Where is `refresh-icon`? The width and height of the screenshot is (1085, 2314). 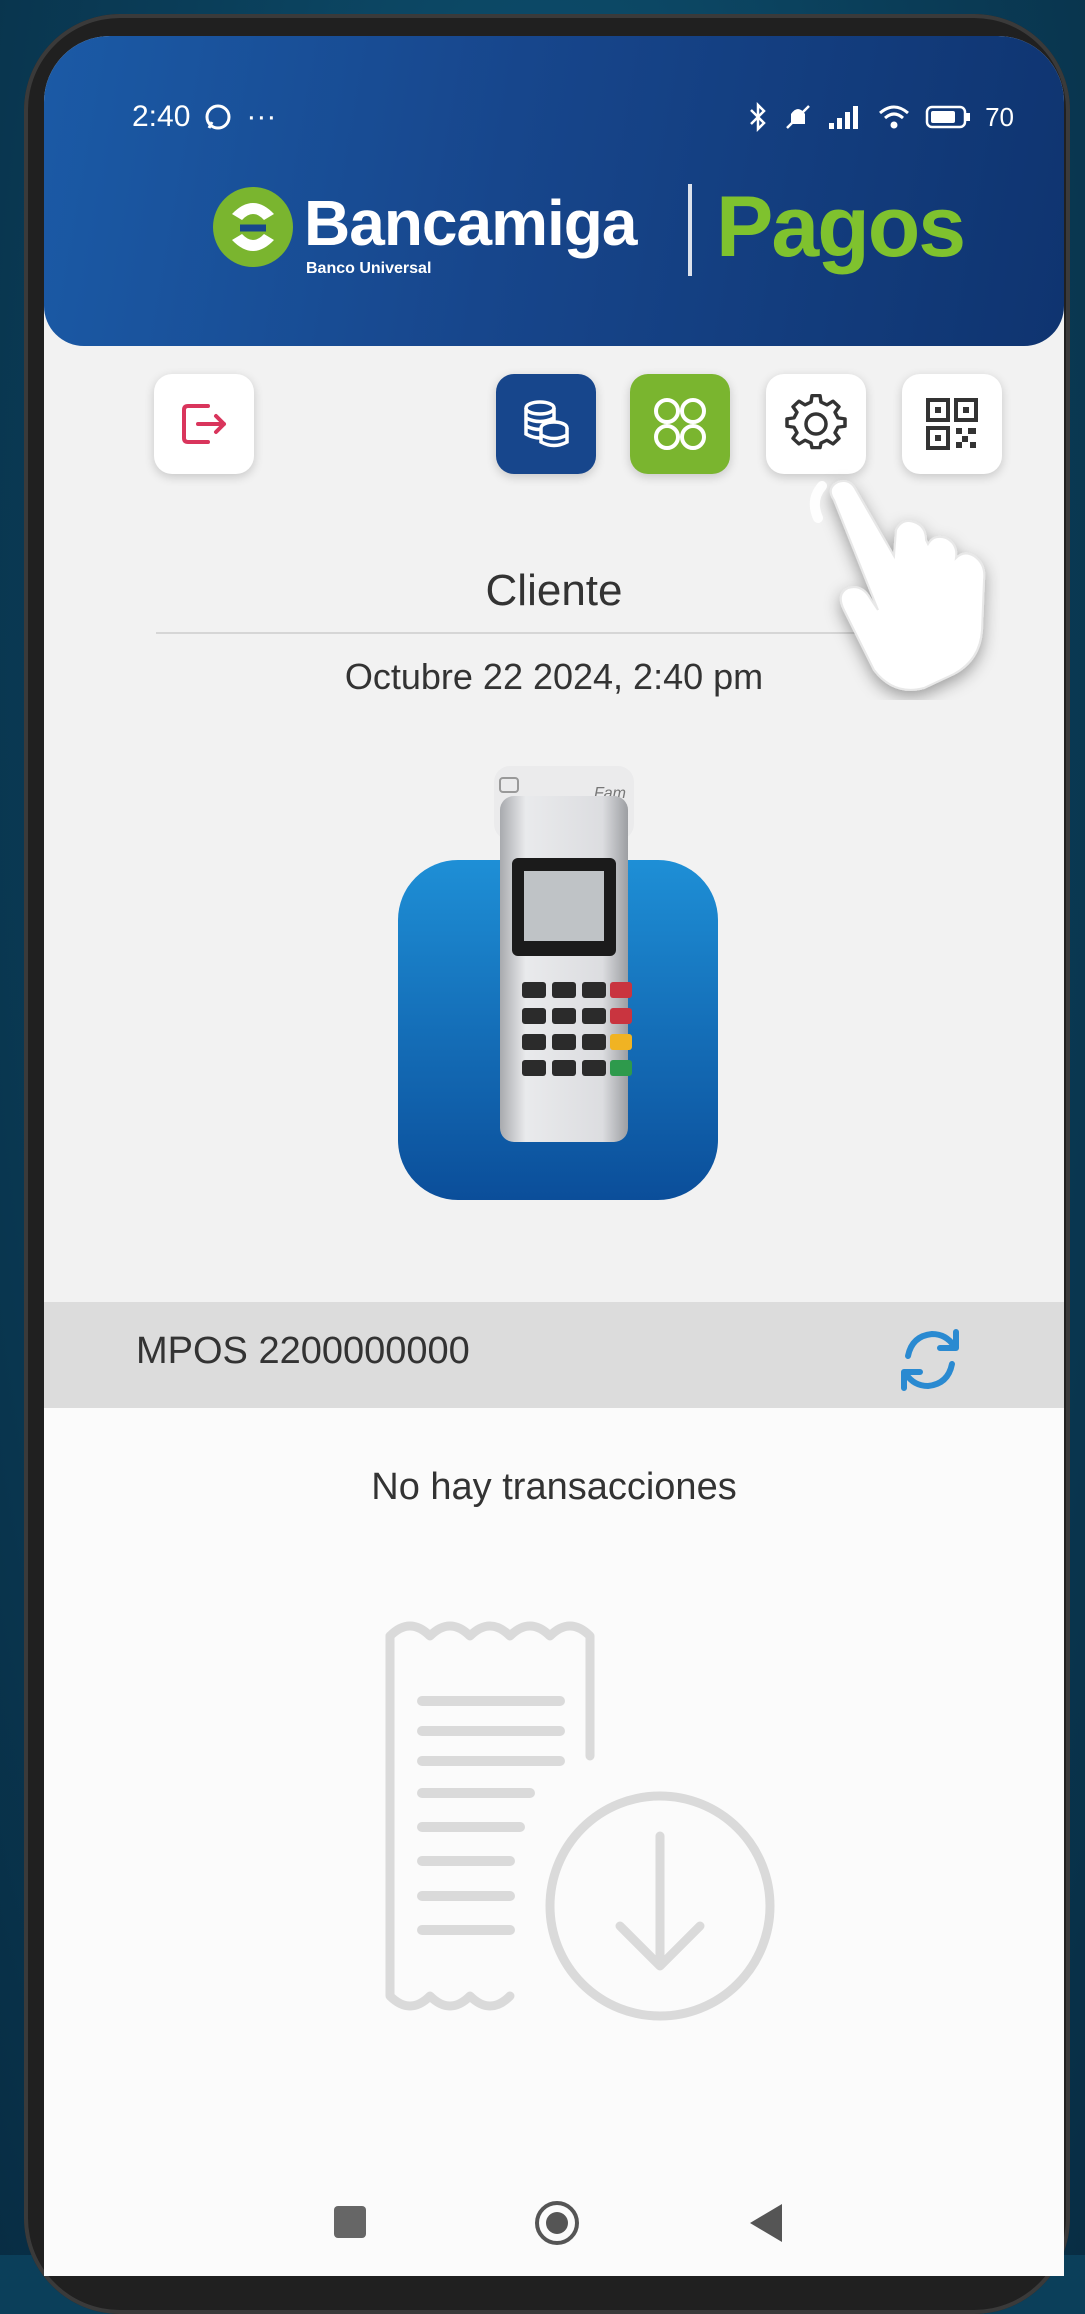
refresh-icon is located at coordinates (930, 1360).